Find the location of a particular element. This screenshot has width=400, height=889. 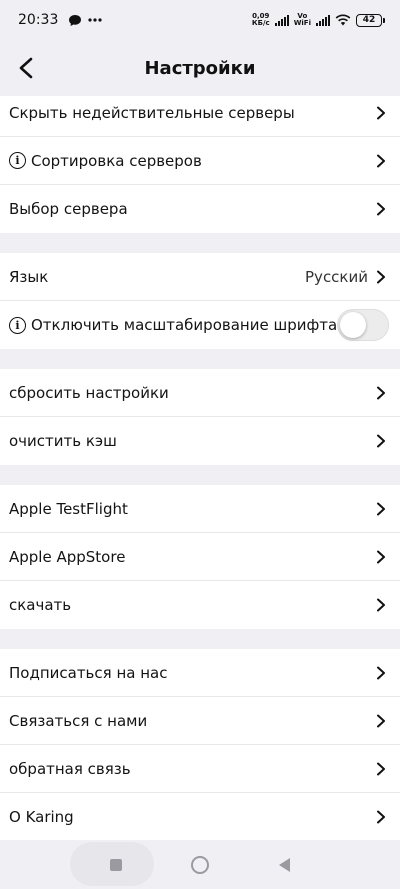

triangle-back-icon is located at coordinates (284, 864).